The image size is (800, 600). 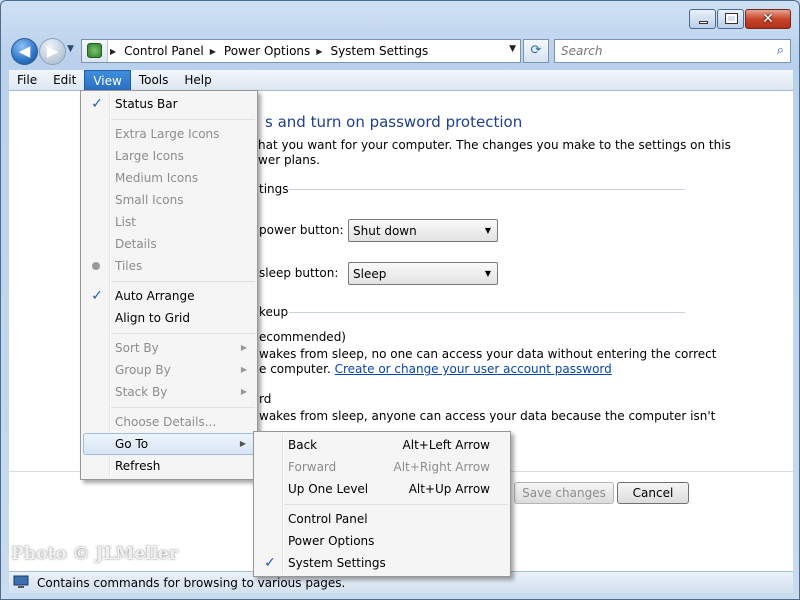 What do you see at coordinates (169, 296) in the screenshot?
I see `menu-item-auto-arrange: ✓ Auto Arrange` at bounding box center [169, 296].